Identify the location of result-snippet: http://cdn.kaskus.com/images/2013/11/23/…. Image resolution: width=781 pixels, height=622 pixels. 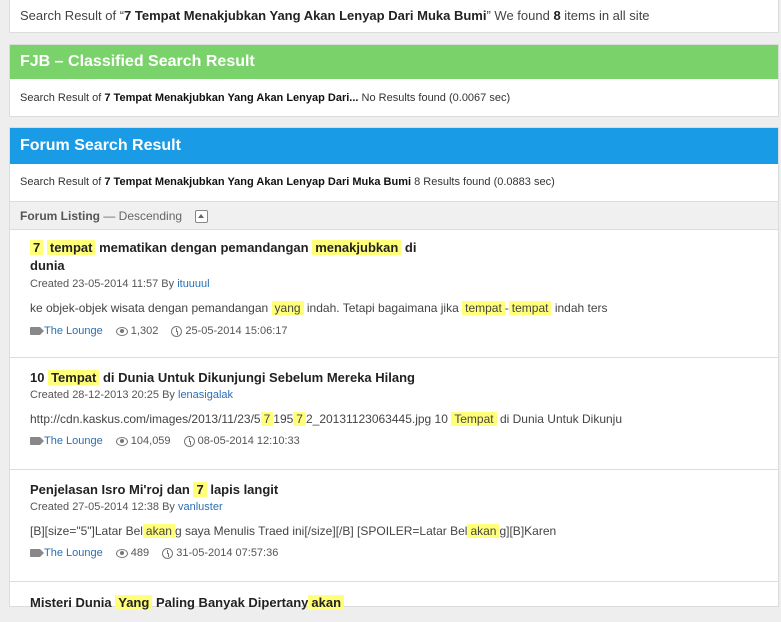
(390, 419).